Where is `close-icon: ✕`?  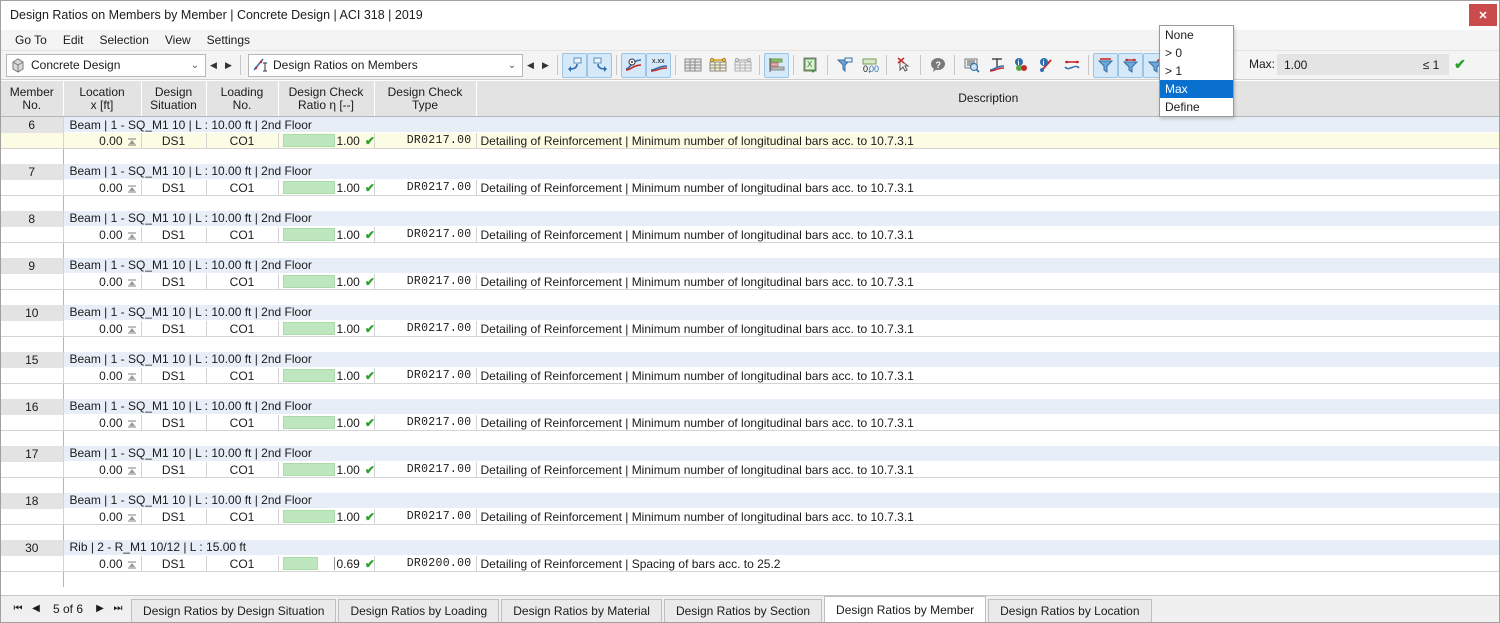 close-icon: ✕ is located at coordinates (1483, 15).